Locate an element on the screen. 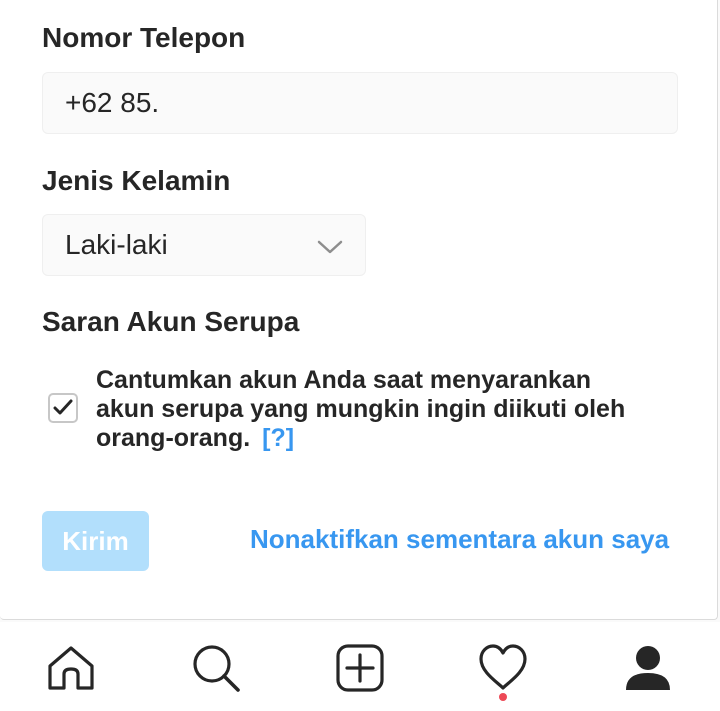  tab-home is located at coordinates (71, 668).